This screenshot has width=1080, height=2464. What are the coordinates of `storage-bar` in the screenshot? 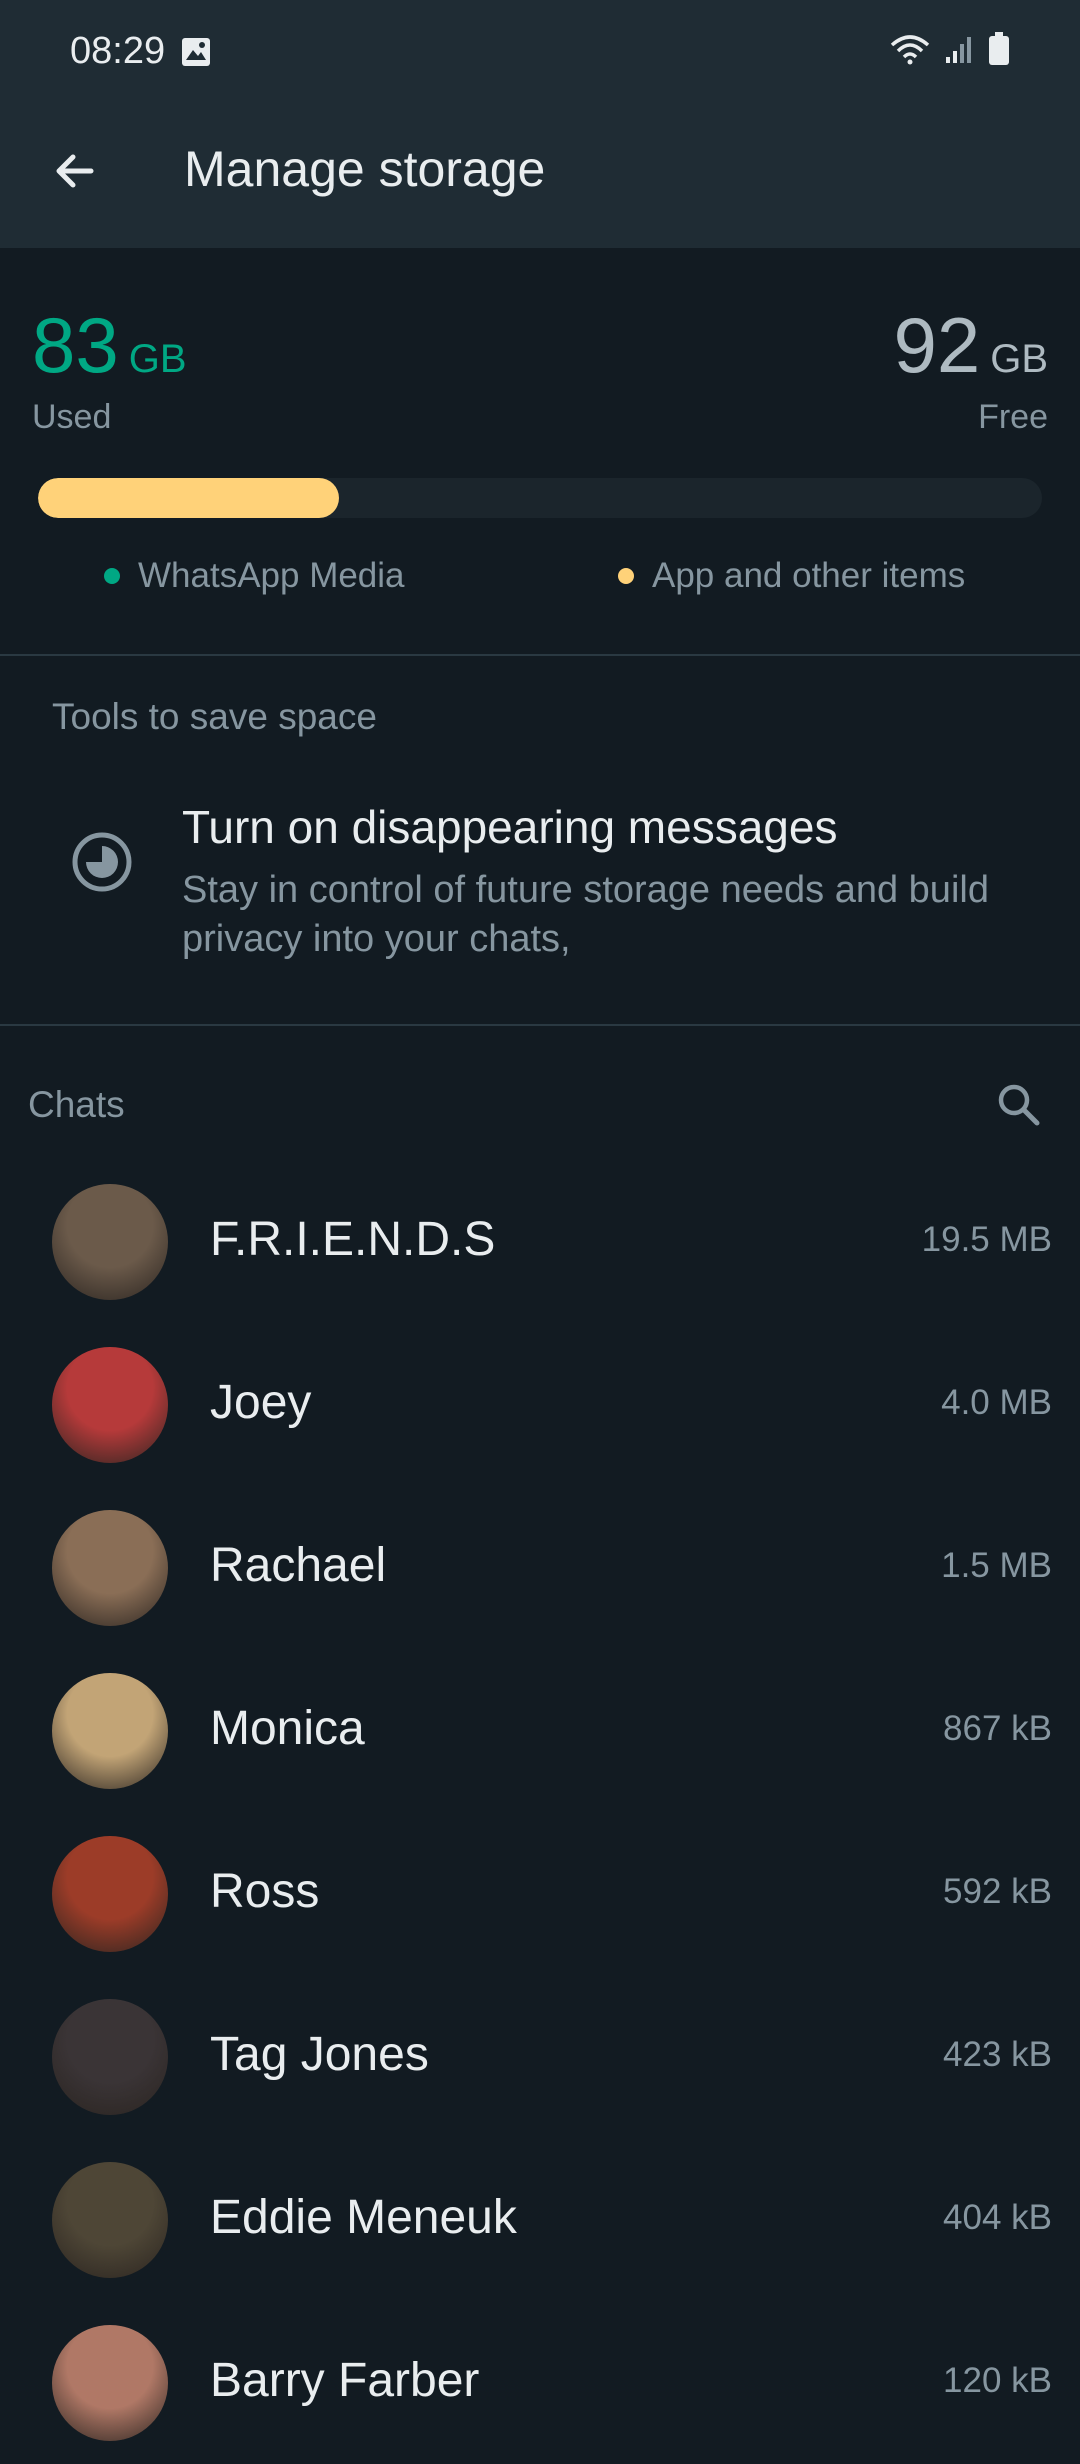 It's located at (540, 498).